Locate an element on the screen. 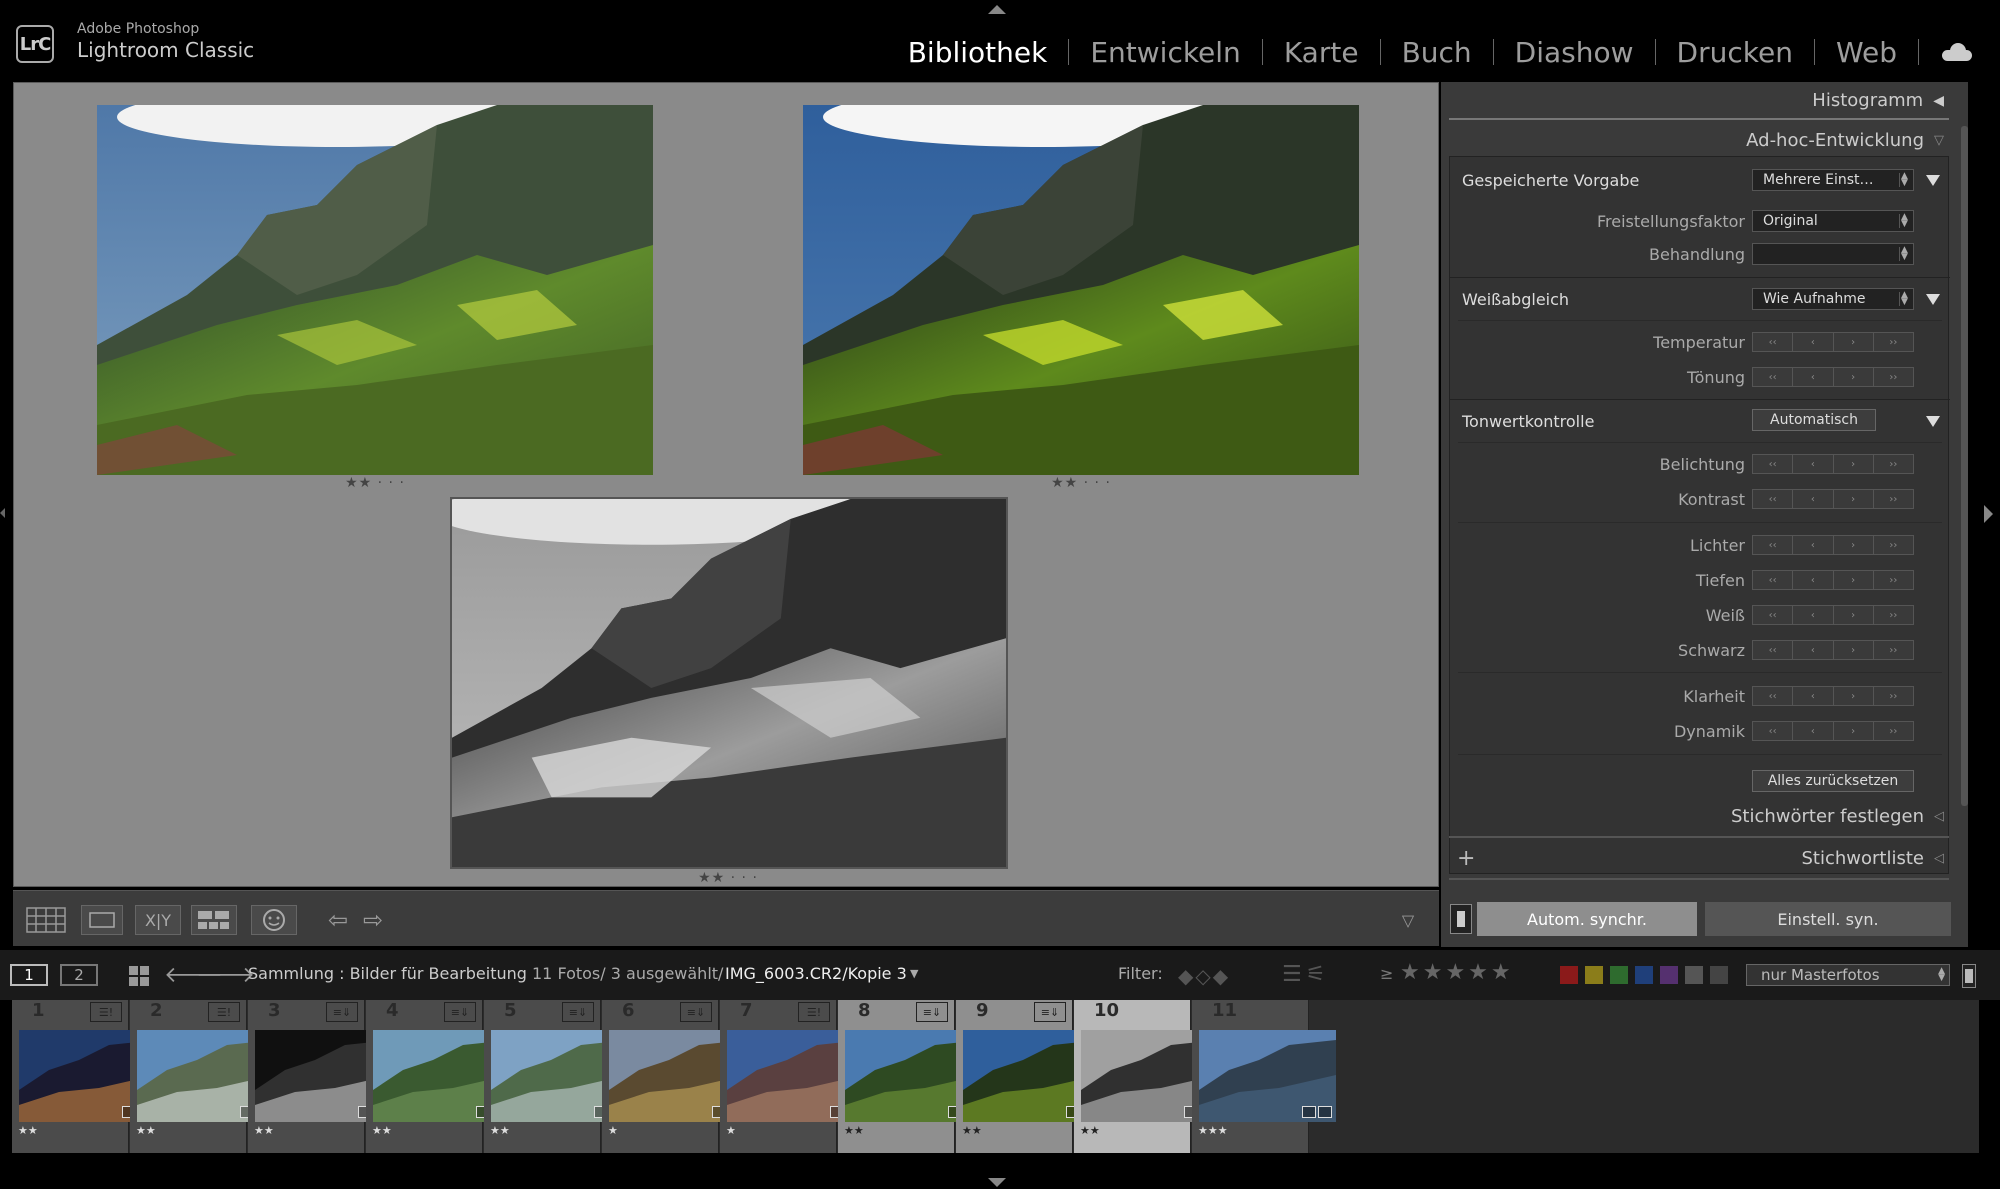 Image resolution: width=2000 pixels, height=1189 pixels. keywording-header: Stichwörter festlegen ◁ is located at coordinates (1837, 816).